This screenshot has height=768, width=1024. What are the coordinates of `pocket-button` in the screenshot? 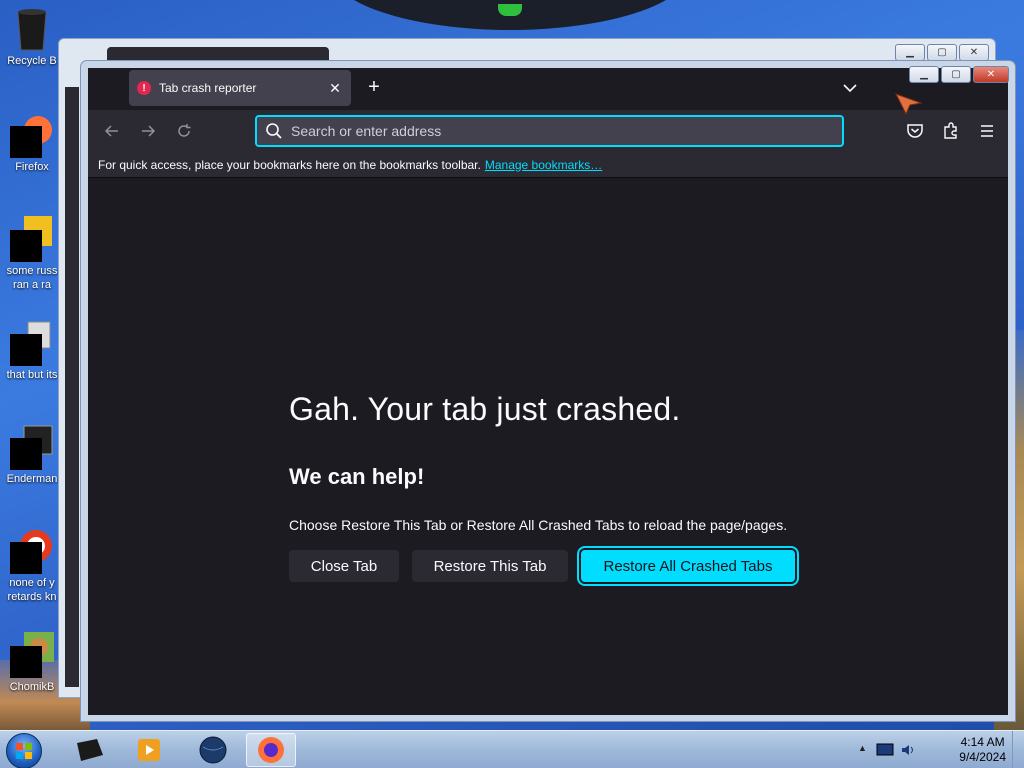 It's located at (915, 131).